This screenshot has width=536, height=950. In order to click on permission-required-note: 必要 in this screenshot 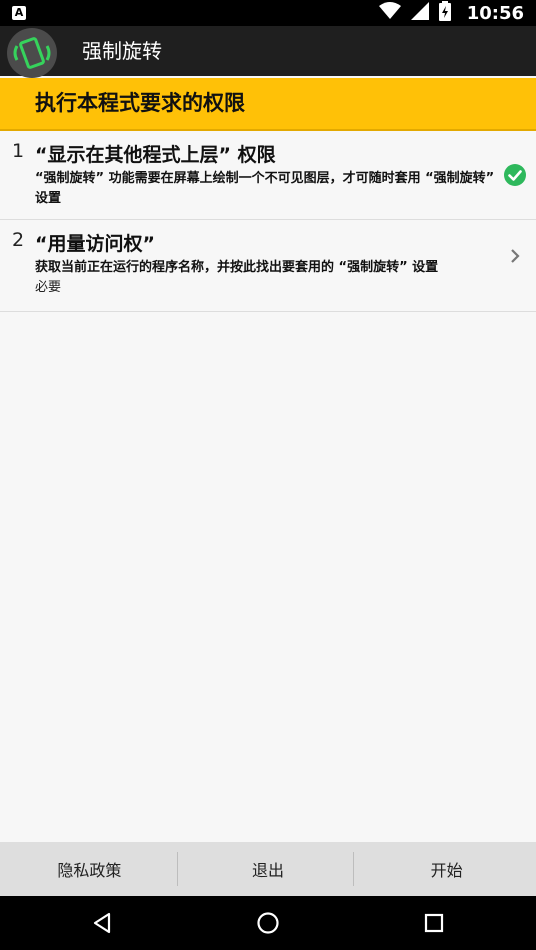, I will do `click(48, 287)`.